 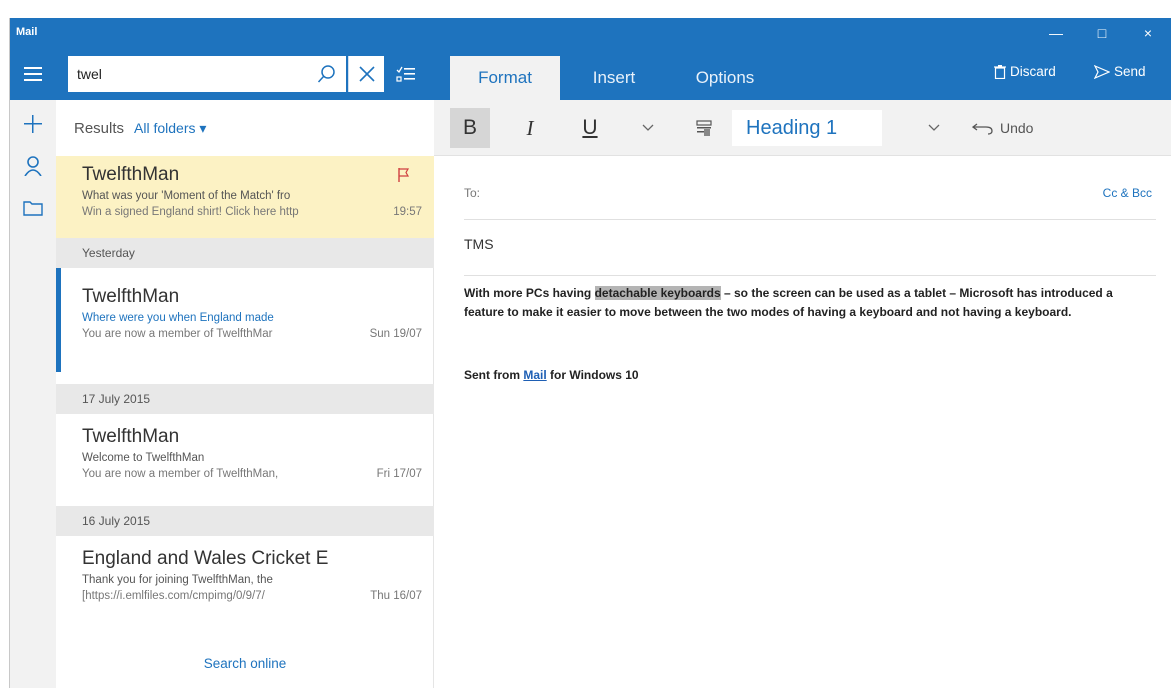 I want to click on discard-label: Discard, so click(x=1033, y=71).